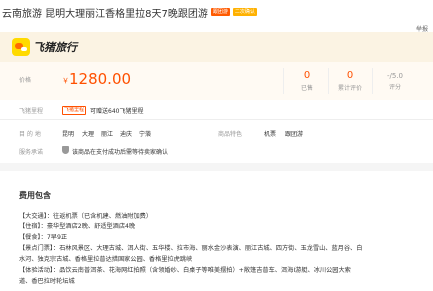  Describe the element at coordinates (349, 88) in the screenshot. I see `review-caption: 累计评价` at that location.